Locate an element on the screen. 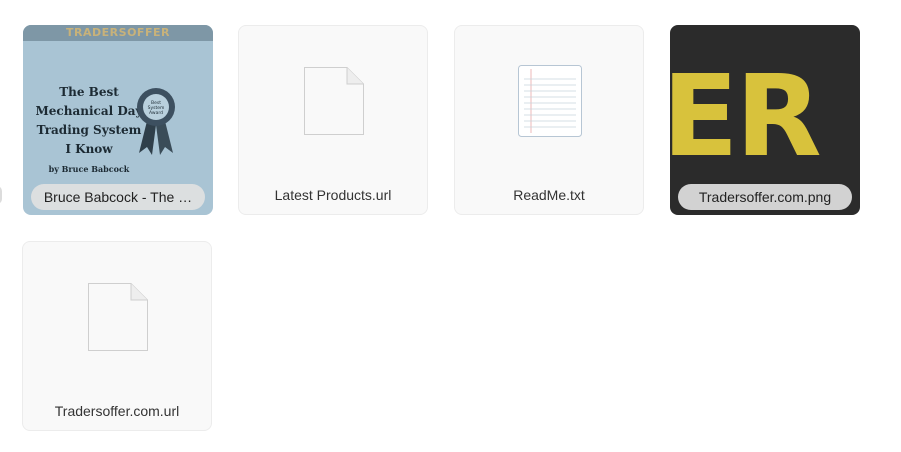 The image size is (901, 452). svg-text: Award is located at coordinates (156, 113).